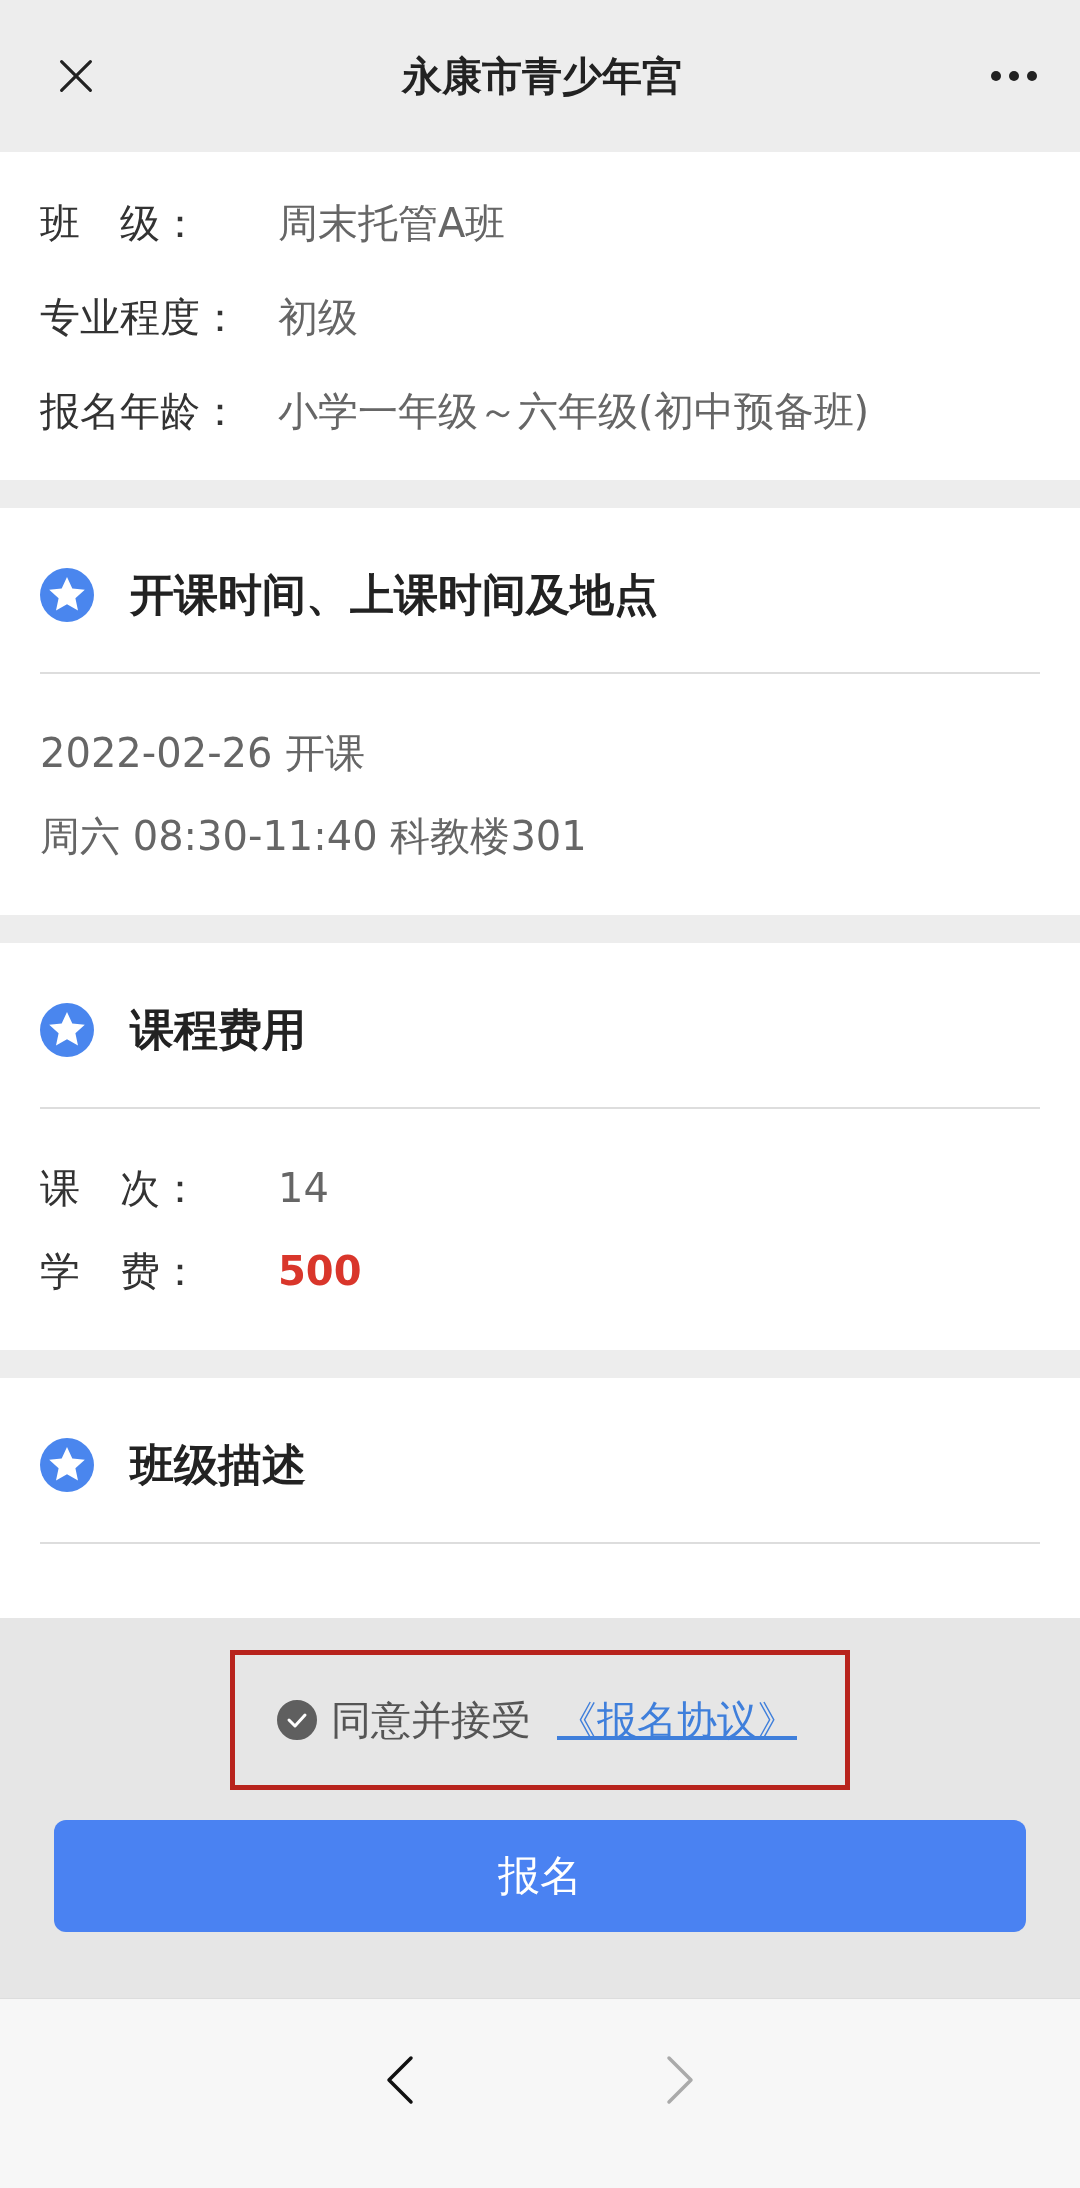 Image resolution: width=1080 pixels, height=2188 pixels. I want to click on agreement-link: 《报名协议》, so click(677, 1720).